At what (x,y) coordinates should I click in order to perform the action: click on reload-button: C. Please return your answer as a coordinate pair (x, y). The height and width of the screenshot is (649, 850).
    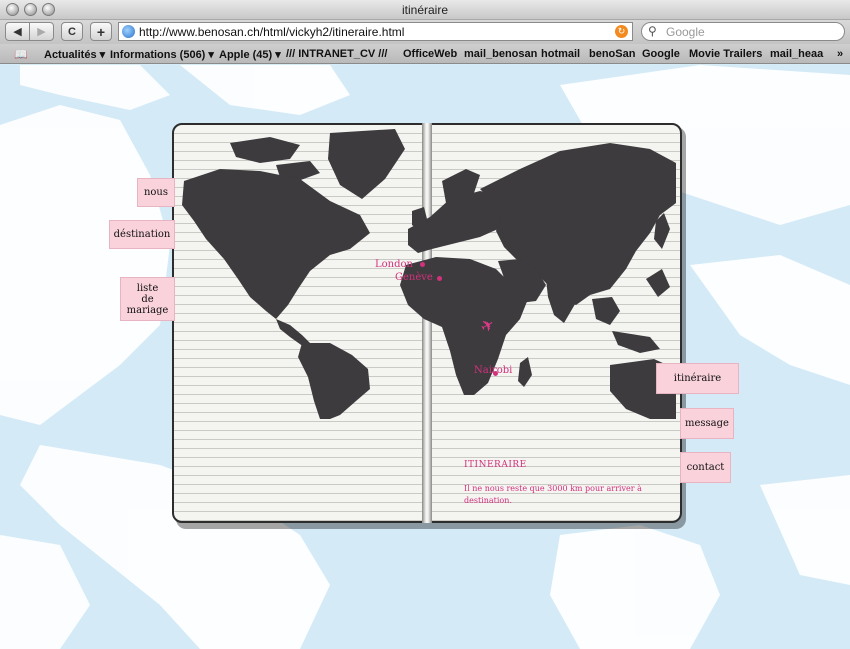
    Looking at the image, I should click on (72, 31).